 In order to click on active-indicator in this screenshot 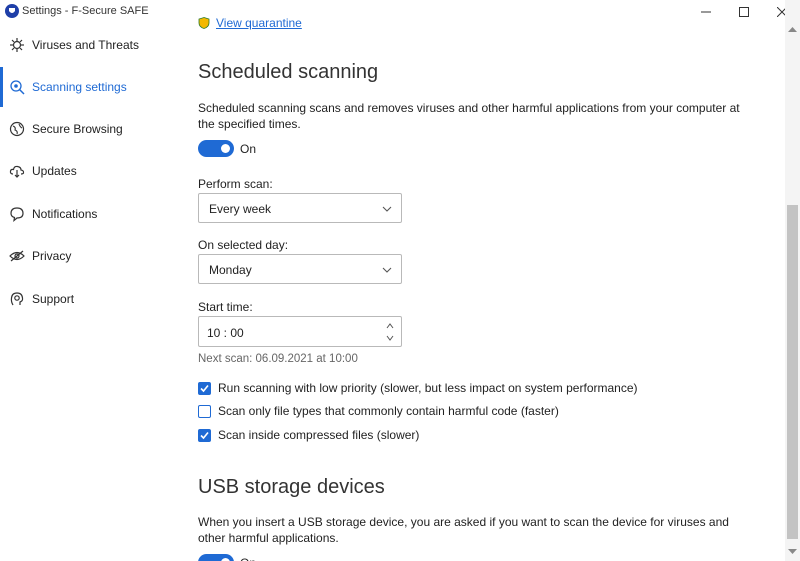, I will do `click(1, 87)`.